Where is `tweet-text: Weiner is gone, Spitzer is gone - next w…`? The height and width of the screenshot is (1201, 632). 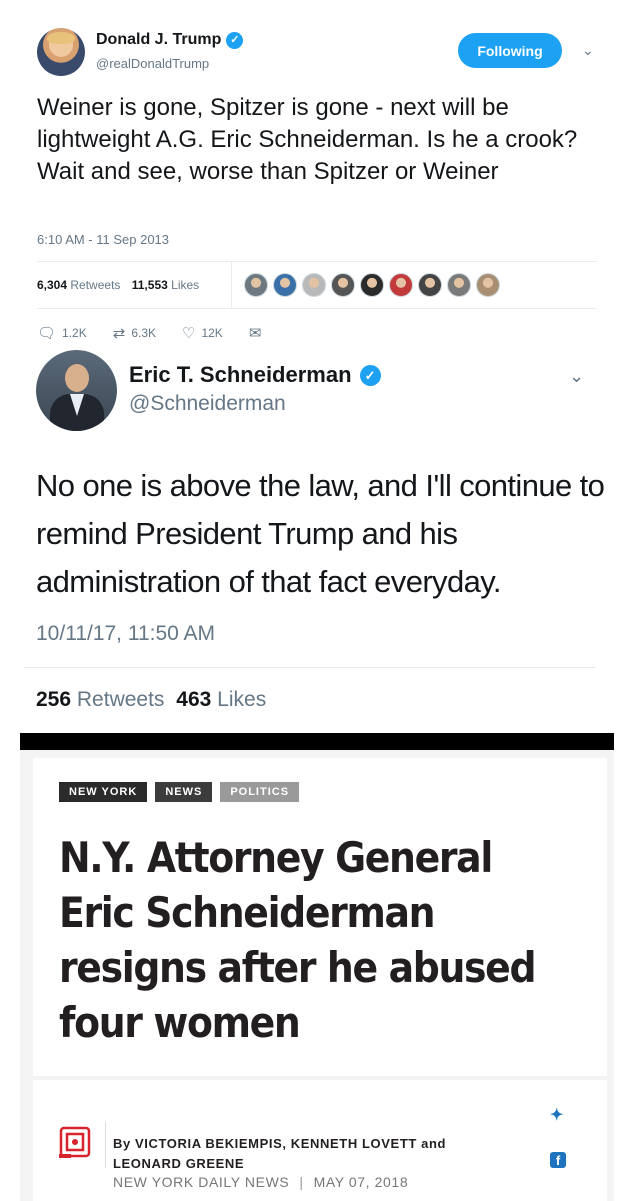
tweet-text: Weiner is gone, Spitzer is gone - next w… is located at coordinates (307, 139).